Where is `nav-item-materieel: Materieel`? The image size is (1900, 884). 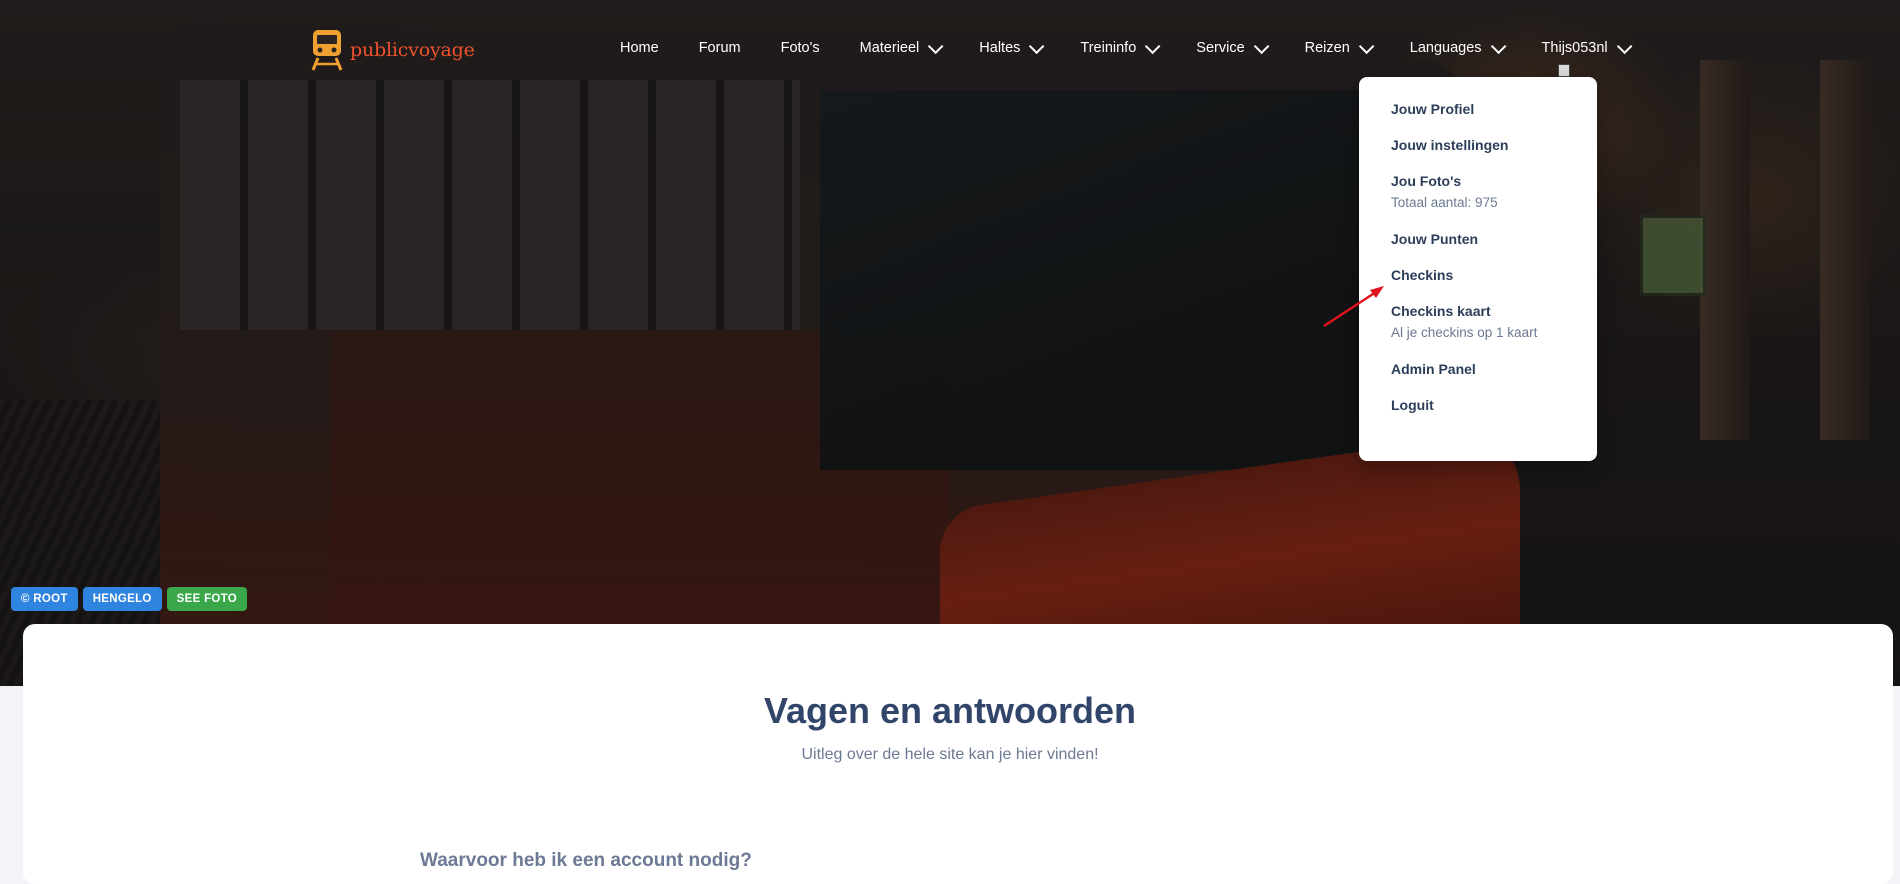
nav-item-materieel: Materieel is located at coordinates (902, 47).